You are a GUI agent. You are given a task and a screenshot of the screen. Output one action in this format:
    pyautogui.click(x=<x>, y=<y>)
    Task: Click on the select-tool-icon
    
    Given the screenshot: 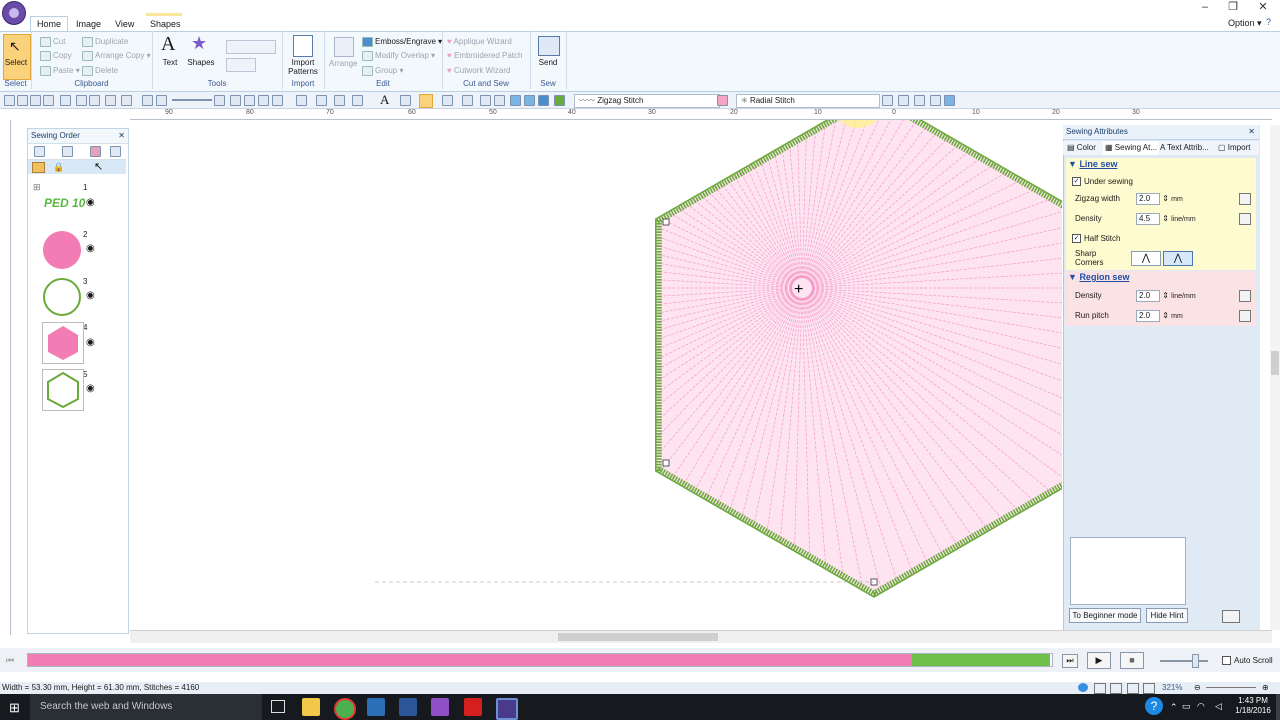 What is the action you would take?
    pyautogui.click(x=426, y=101)
    